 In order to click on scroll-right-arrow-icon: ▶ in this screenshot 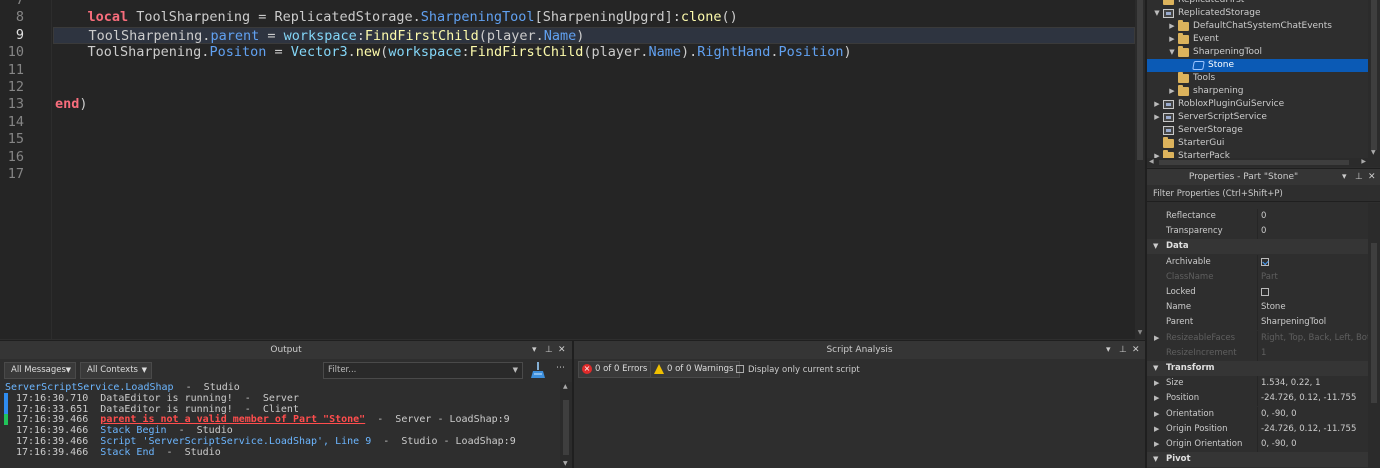, I will do `click(1363, 162)`.